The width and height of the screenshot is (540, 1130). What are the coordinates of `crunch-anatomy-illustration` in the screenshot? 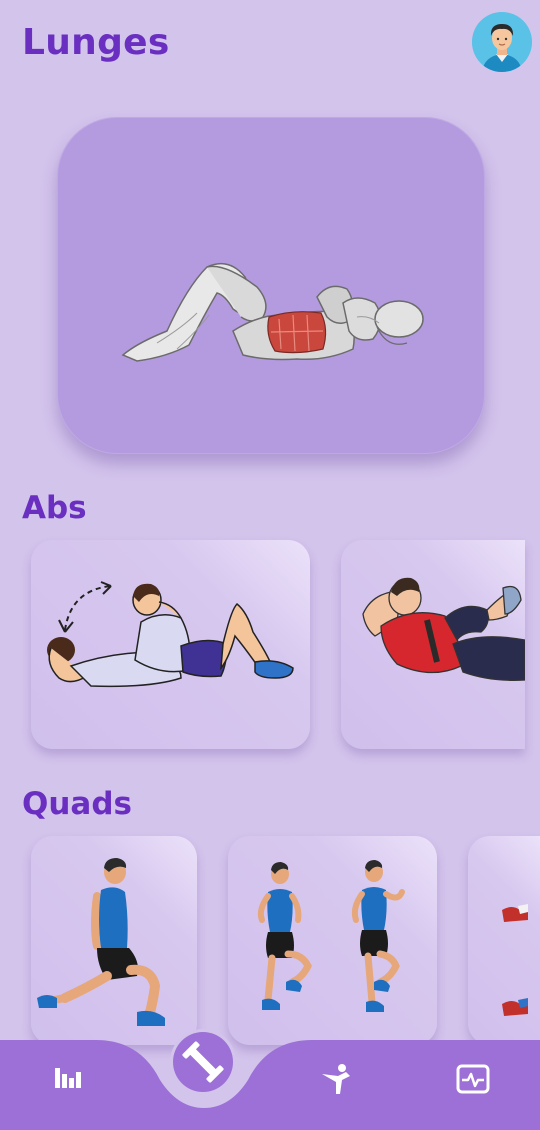 It's located at (272, 312).